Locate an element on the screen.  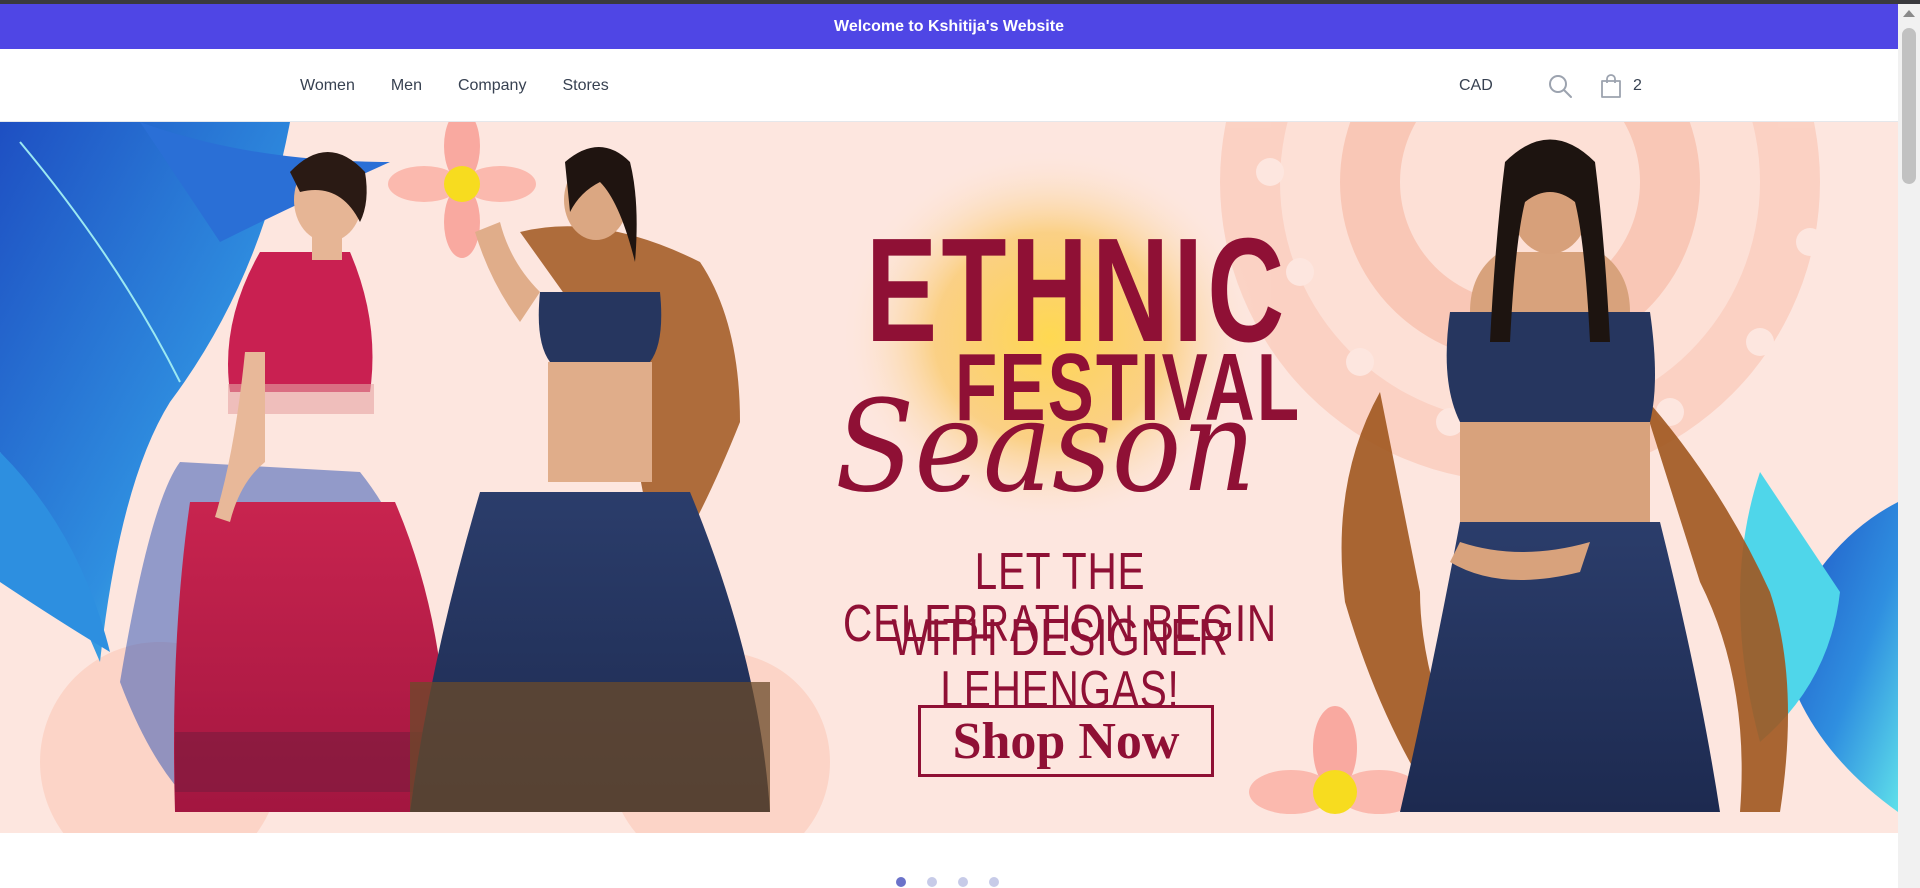
scroll-up-arrow-icon is located at coordinates (1909, 13).